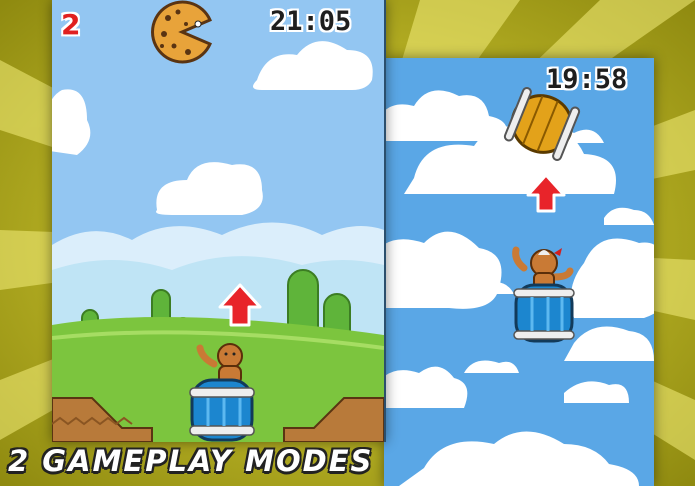 This screenshot has width=695, height=486. I want to click on caption-title: 2 GAMEPLAY MODES, so click(191, 461).